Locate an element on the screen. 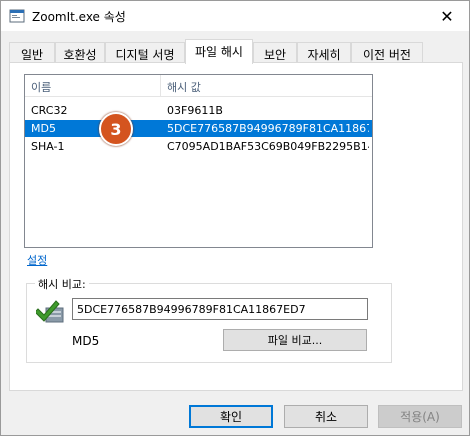 The height and width of the screenshot is (436, 470). tab-general: 일반 is located at coordinates (32, 52).